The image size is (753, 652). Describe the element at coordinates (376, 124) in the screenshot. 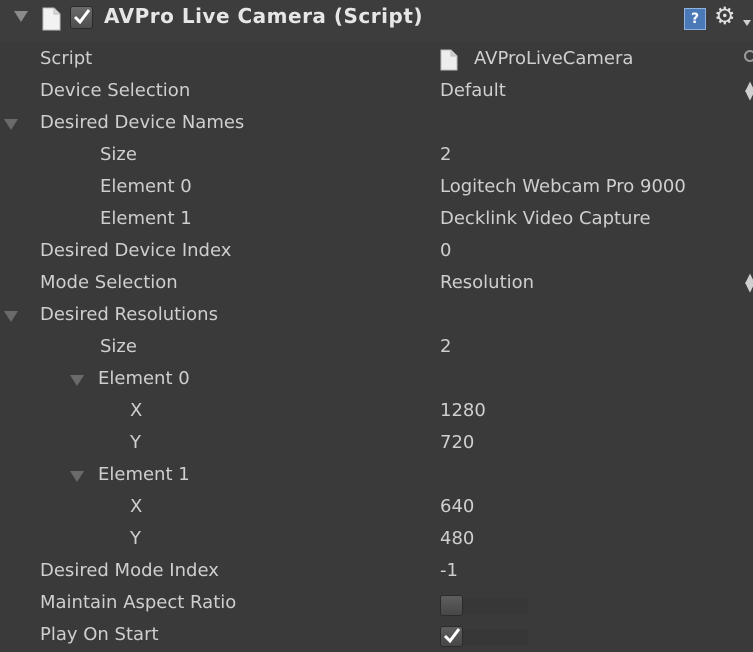

I see `desired-device-names-row: Desired Device Names` at that location.